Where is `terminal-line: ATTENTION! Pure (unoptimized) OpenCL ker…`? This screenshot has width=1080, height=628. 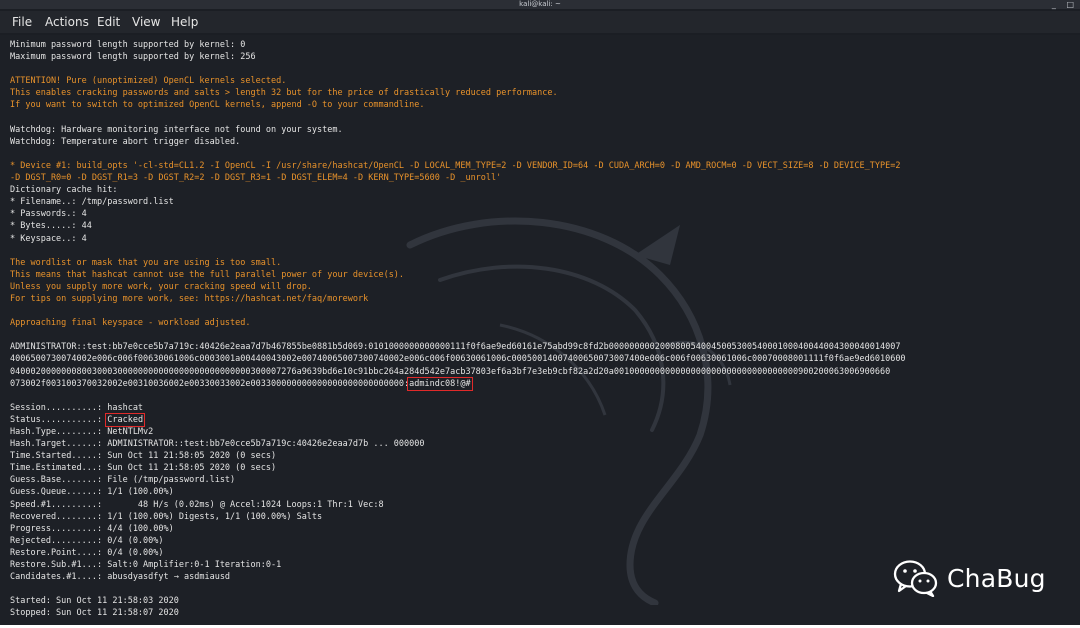 terminal-line: ATTENTION! Pure (unoptimized) OpenCL ker… is located at coordinates (458, 81).